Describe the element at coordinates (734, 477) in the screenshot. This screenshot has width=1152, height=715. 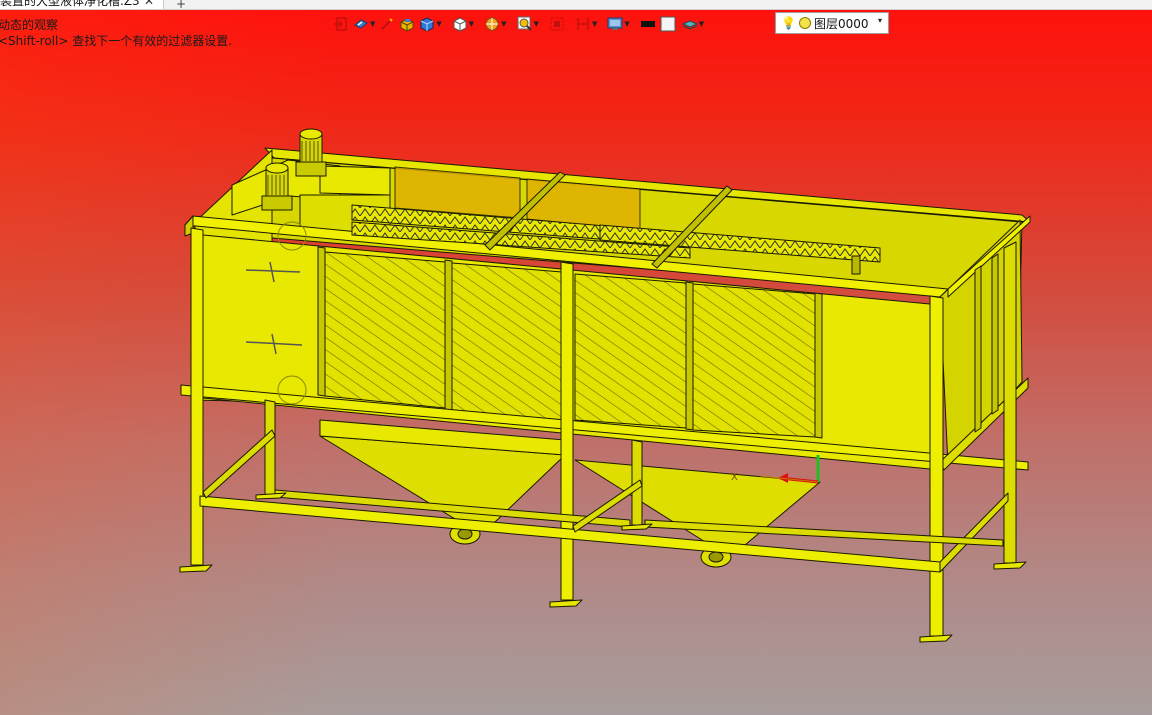
I see `svg-text: X` at that location.